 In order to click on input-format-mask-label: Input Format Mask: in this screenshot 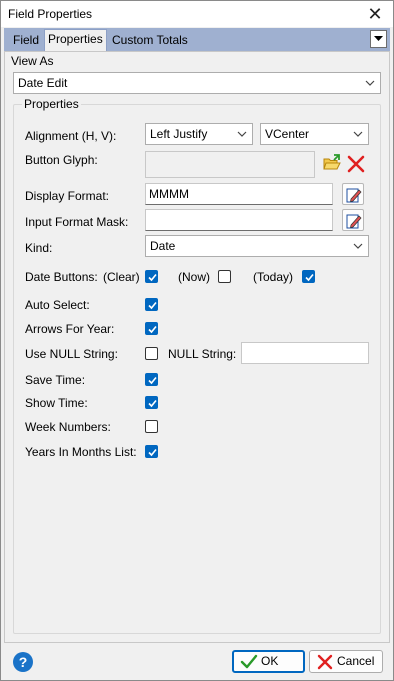, I will do `click(77, 222)`.